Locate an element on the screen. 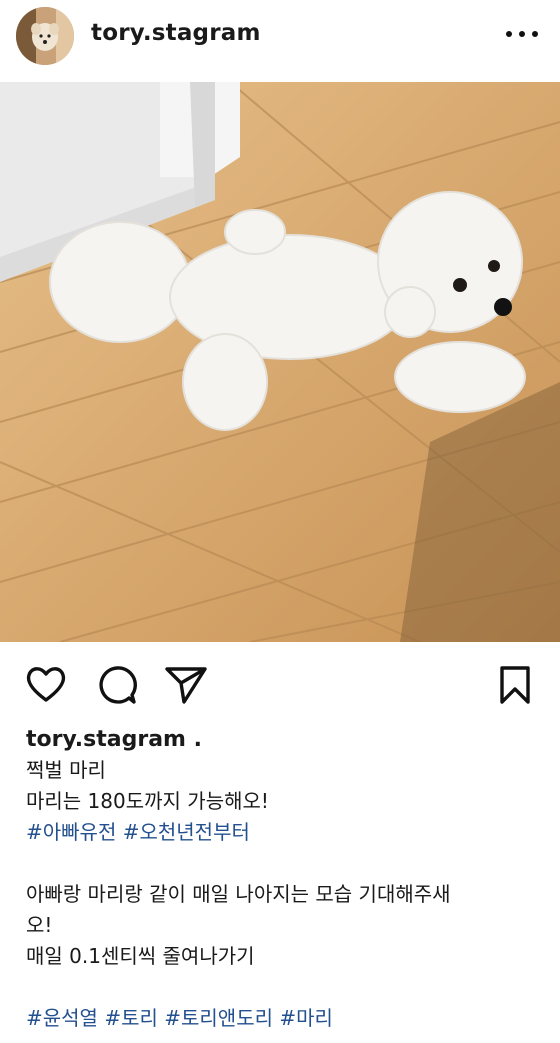 Image resolution: width=560 pixels, height=1043 pixels. hashtag: #윤석열 is located at coordinates (62, 1018).